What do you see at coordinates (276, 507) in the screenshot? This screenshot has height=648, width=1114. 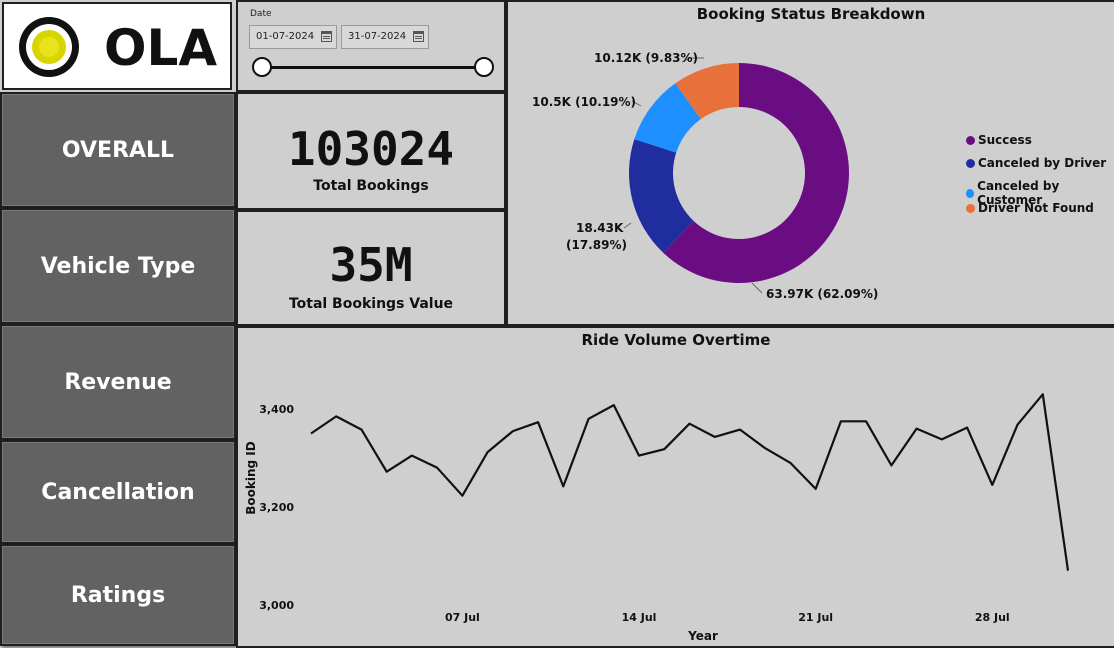 I see `y-tick-label: 3,200` at bounding box center [276, 507].